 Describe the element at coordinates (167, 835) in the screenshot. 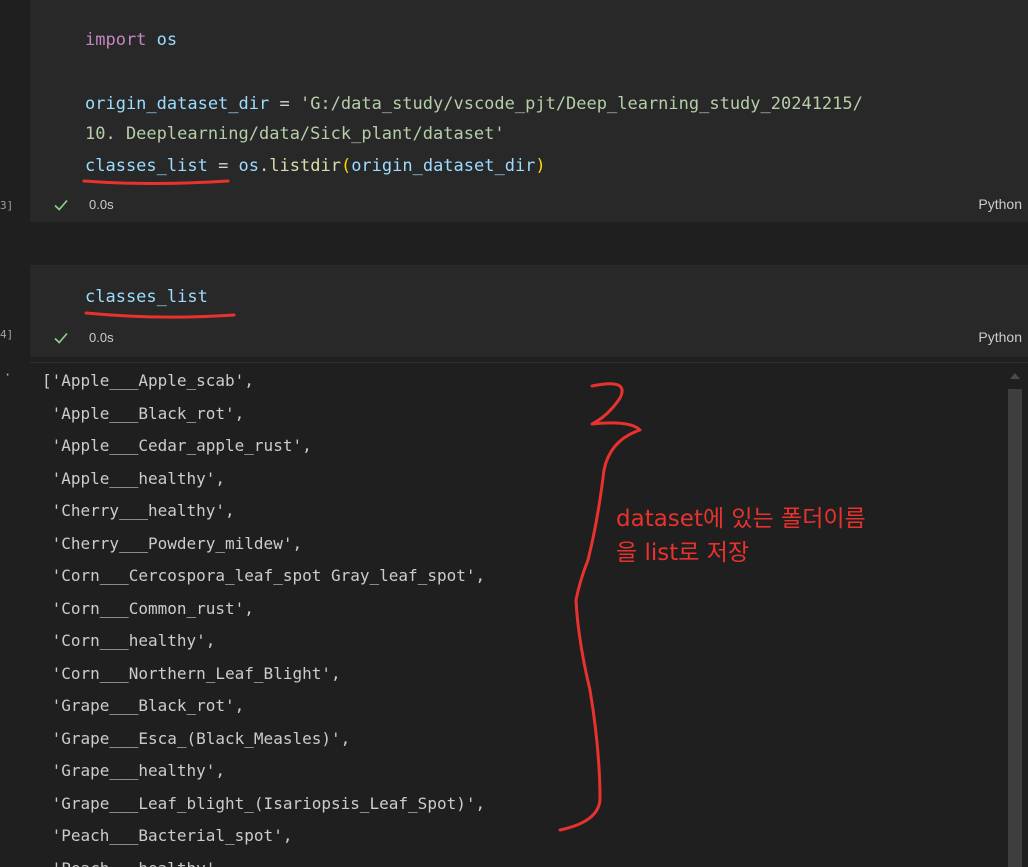

I see `output-line: 'Peach___Bacterial_spot',` at that location.